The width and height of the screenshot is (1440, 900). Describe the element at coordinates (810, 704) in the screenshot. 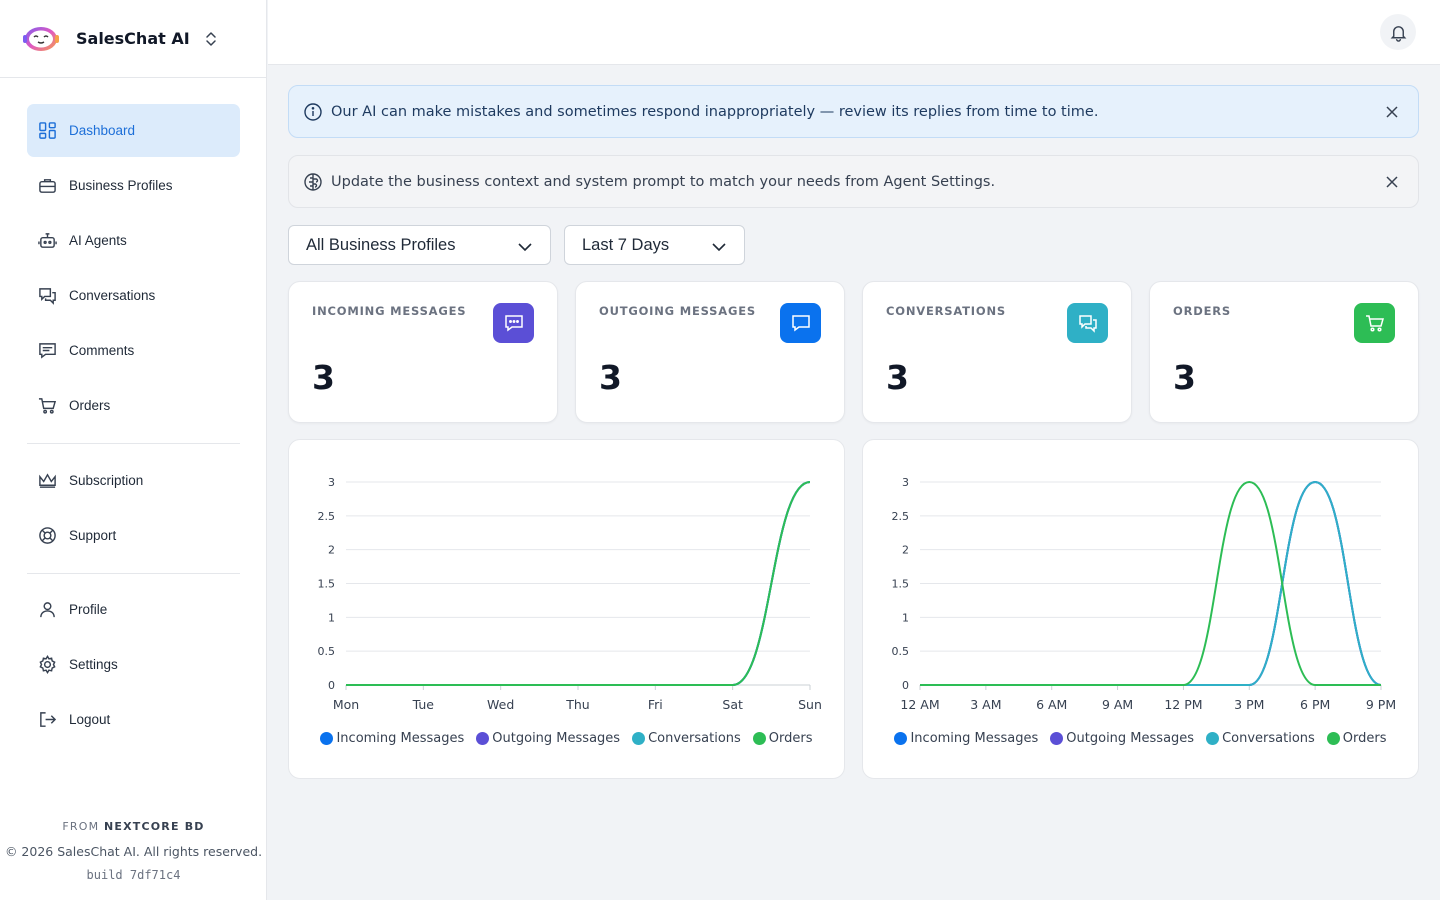

I see `x-tick-label: Sun` at that location.